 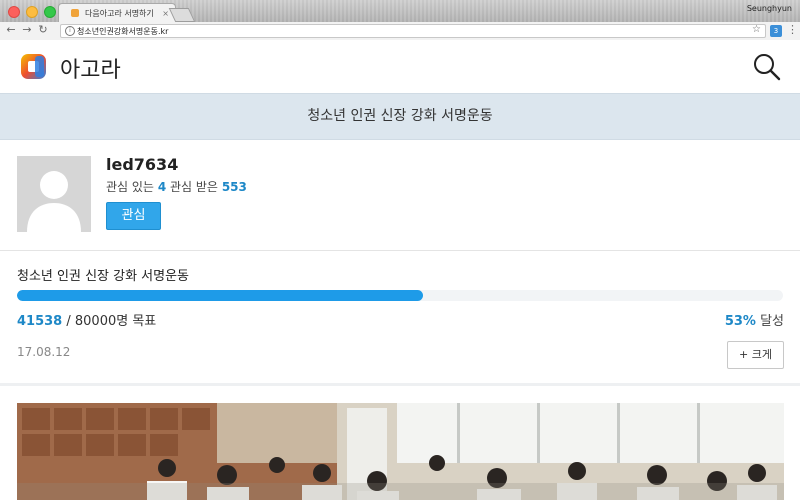 I want to click on goal-text: / 80000명 목표, so click(x=111, y=321).